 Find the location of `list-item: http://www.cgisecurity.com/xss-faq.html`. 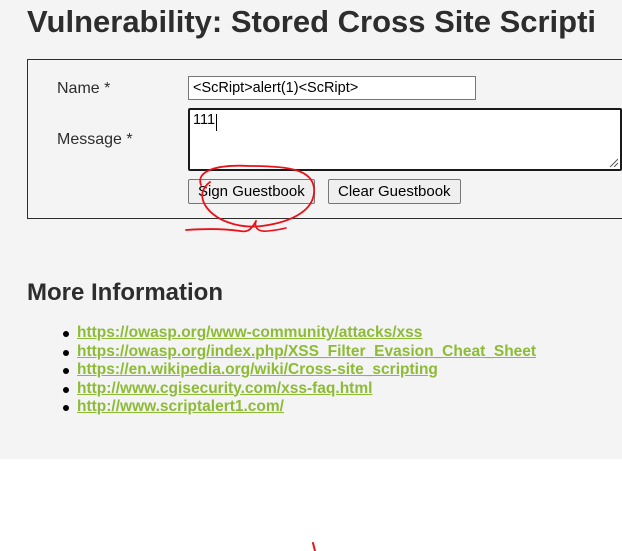

list-item: http://www.cgisecurity.com/xss-faq.html is located at coordinates (298, 389).